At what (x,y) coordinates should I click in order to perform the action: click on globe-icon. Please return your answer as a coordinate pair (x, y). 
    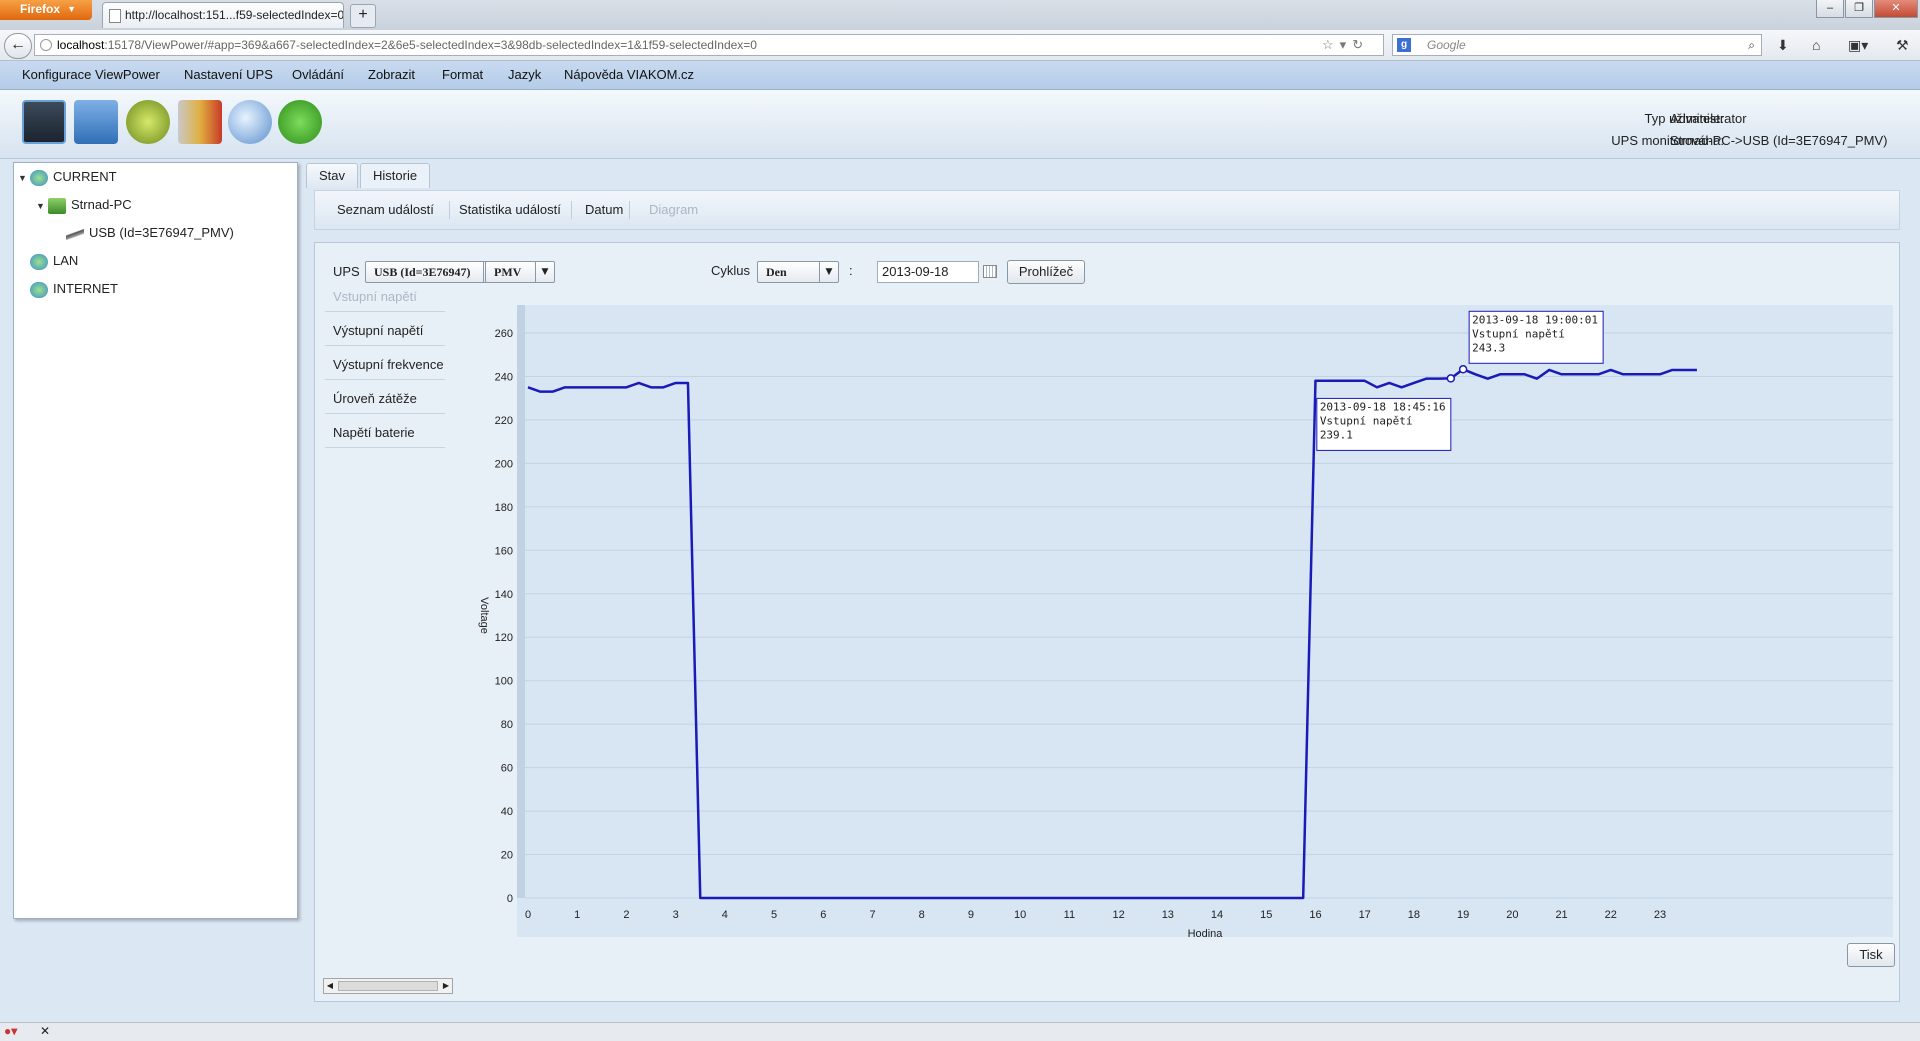
    Looking at the image, I should click on (46, 45).